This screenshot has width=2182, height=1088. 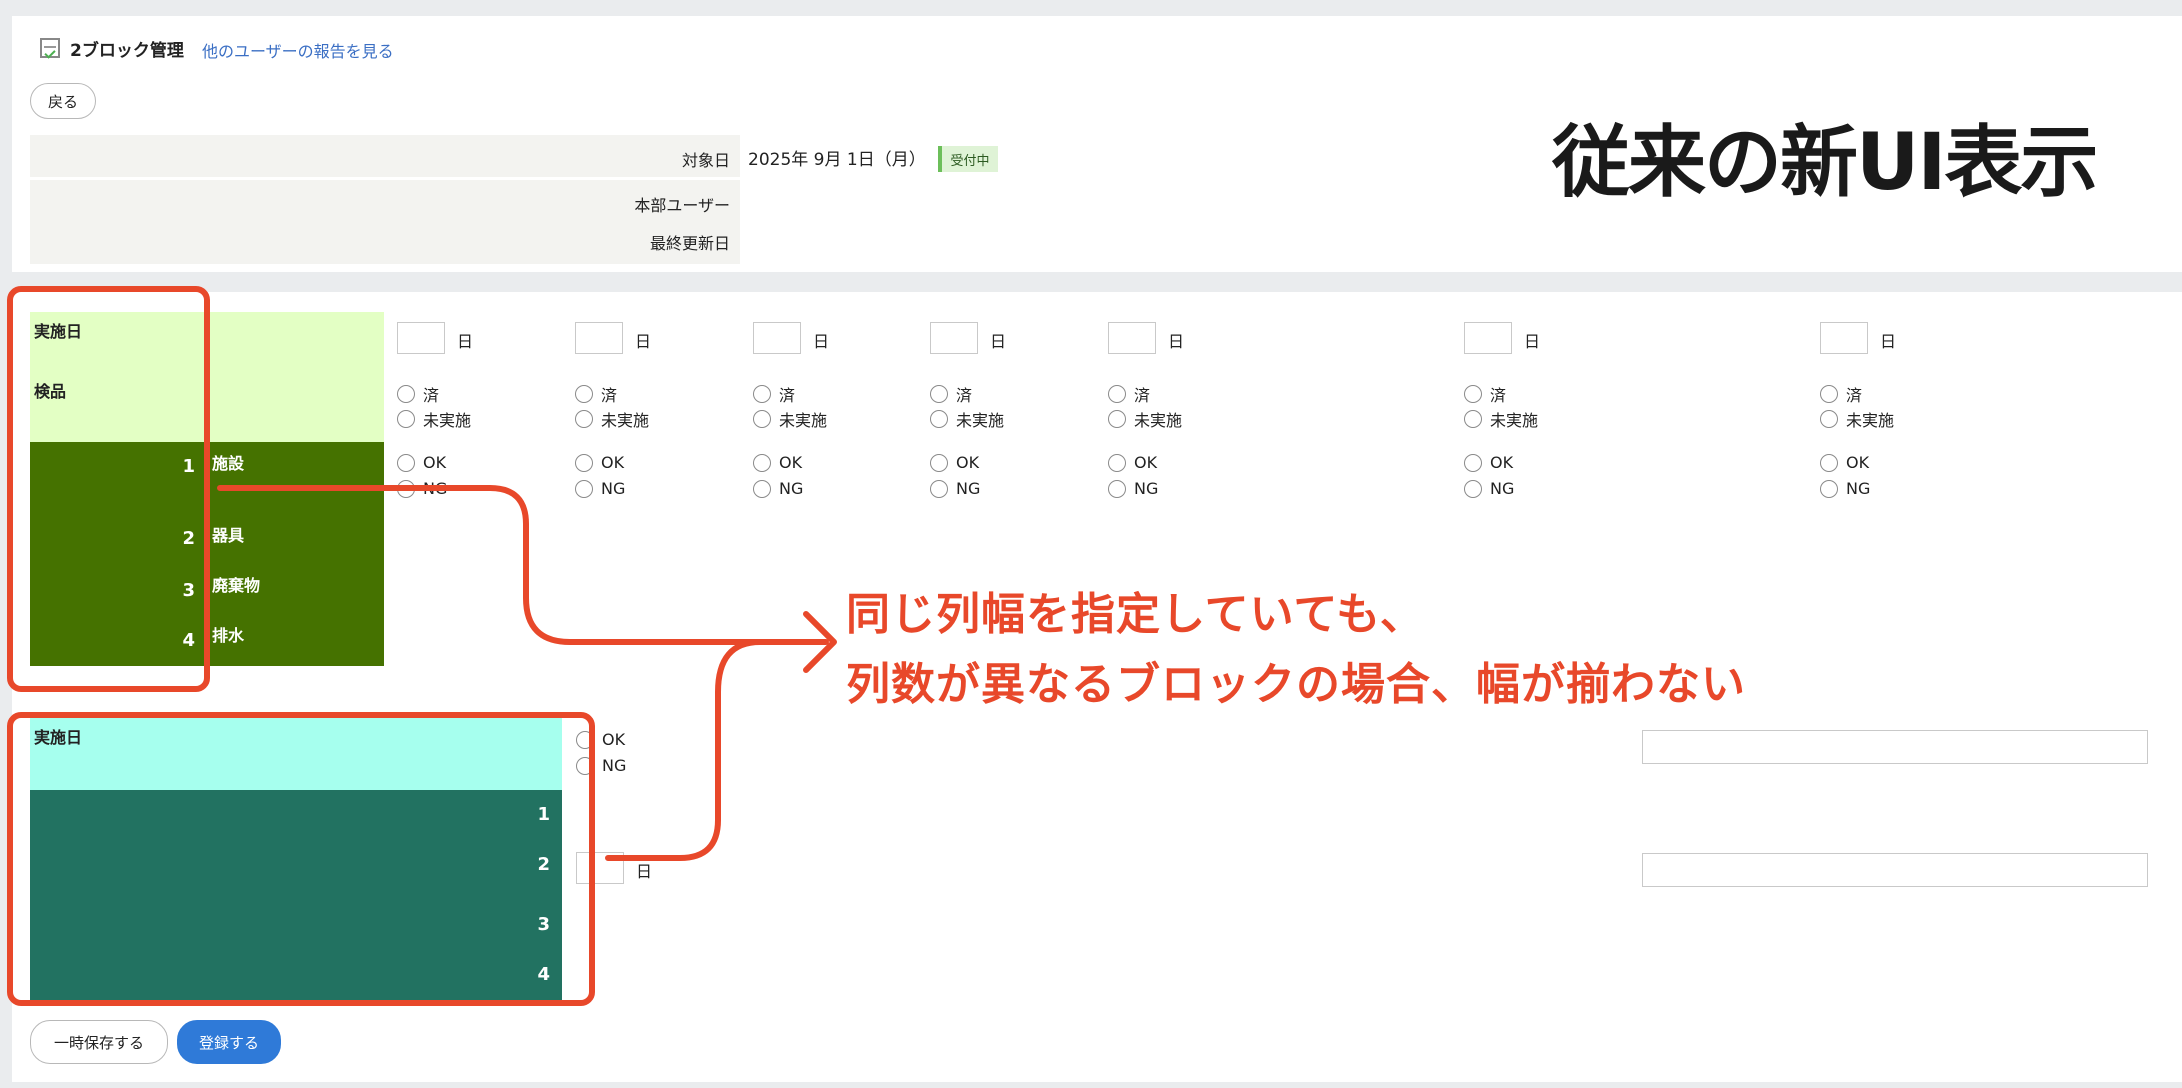 What do you see at coordinates (229, 1042) in the screenshot?
I see `register-button: 登録する` at bounding box center [229, 1042].